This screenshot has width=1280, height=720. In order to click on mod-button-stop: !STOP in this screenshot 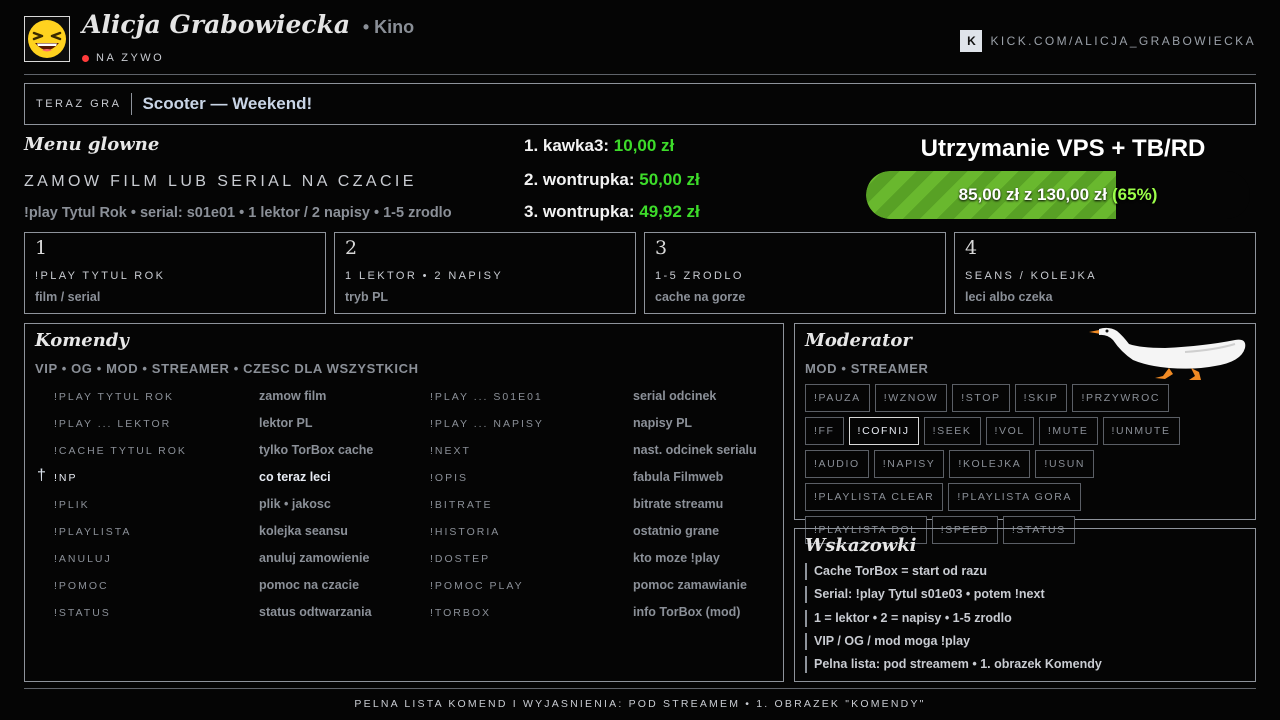, I will do `click(981, 398)`.